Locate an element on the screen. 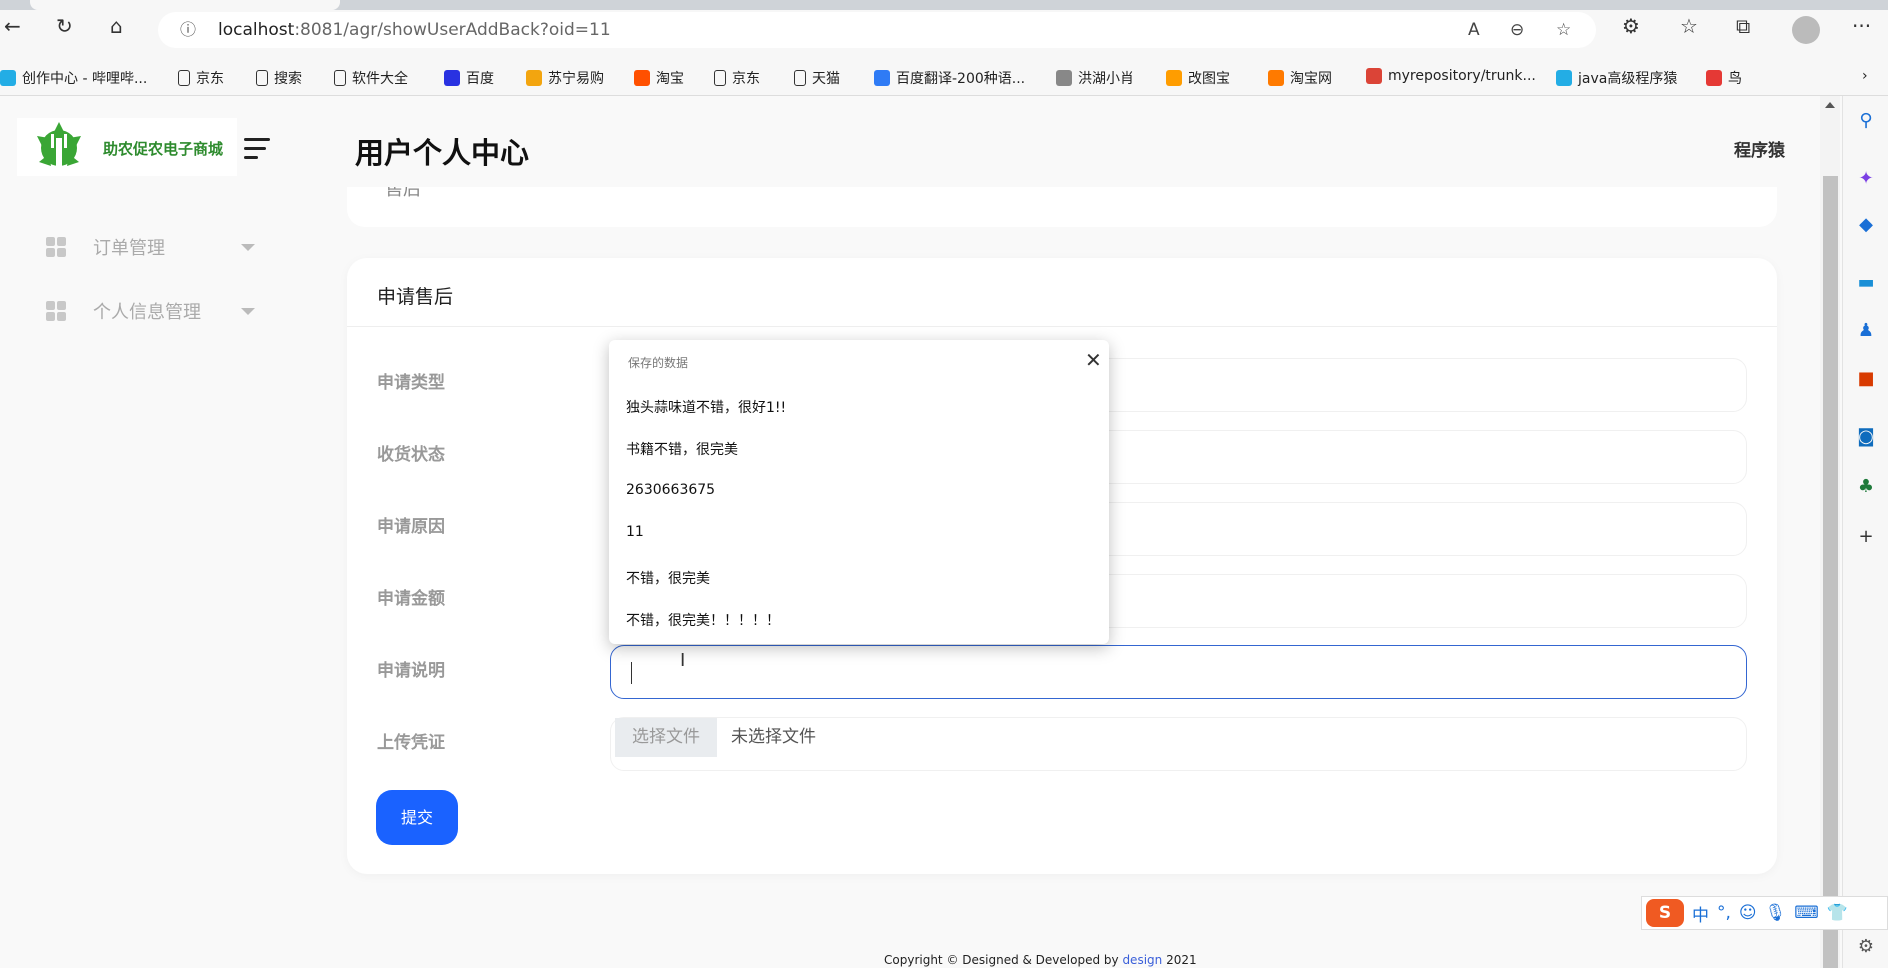 This screenshot has height=968, width=1888. sogou-logo-icon: S is located at coordinates (1665, 913).